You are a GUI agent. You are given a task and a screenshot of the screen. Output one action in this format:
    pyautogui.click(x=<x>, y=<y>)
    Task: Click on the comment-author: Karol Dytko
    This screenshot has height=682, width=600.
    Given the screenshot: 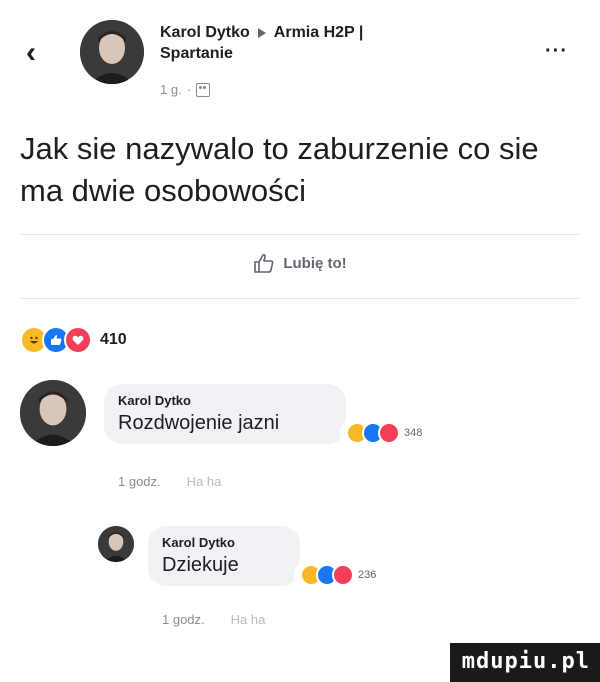 What is the action you would take?
    pyautogui.click(x=225, y=401)
    